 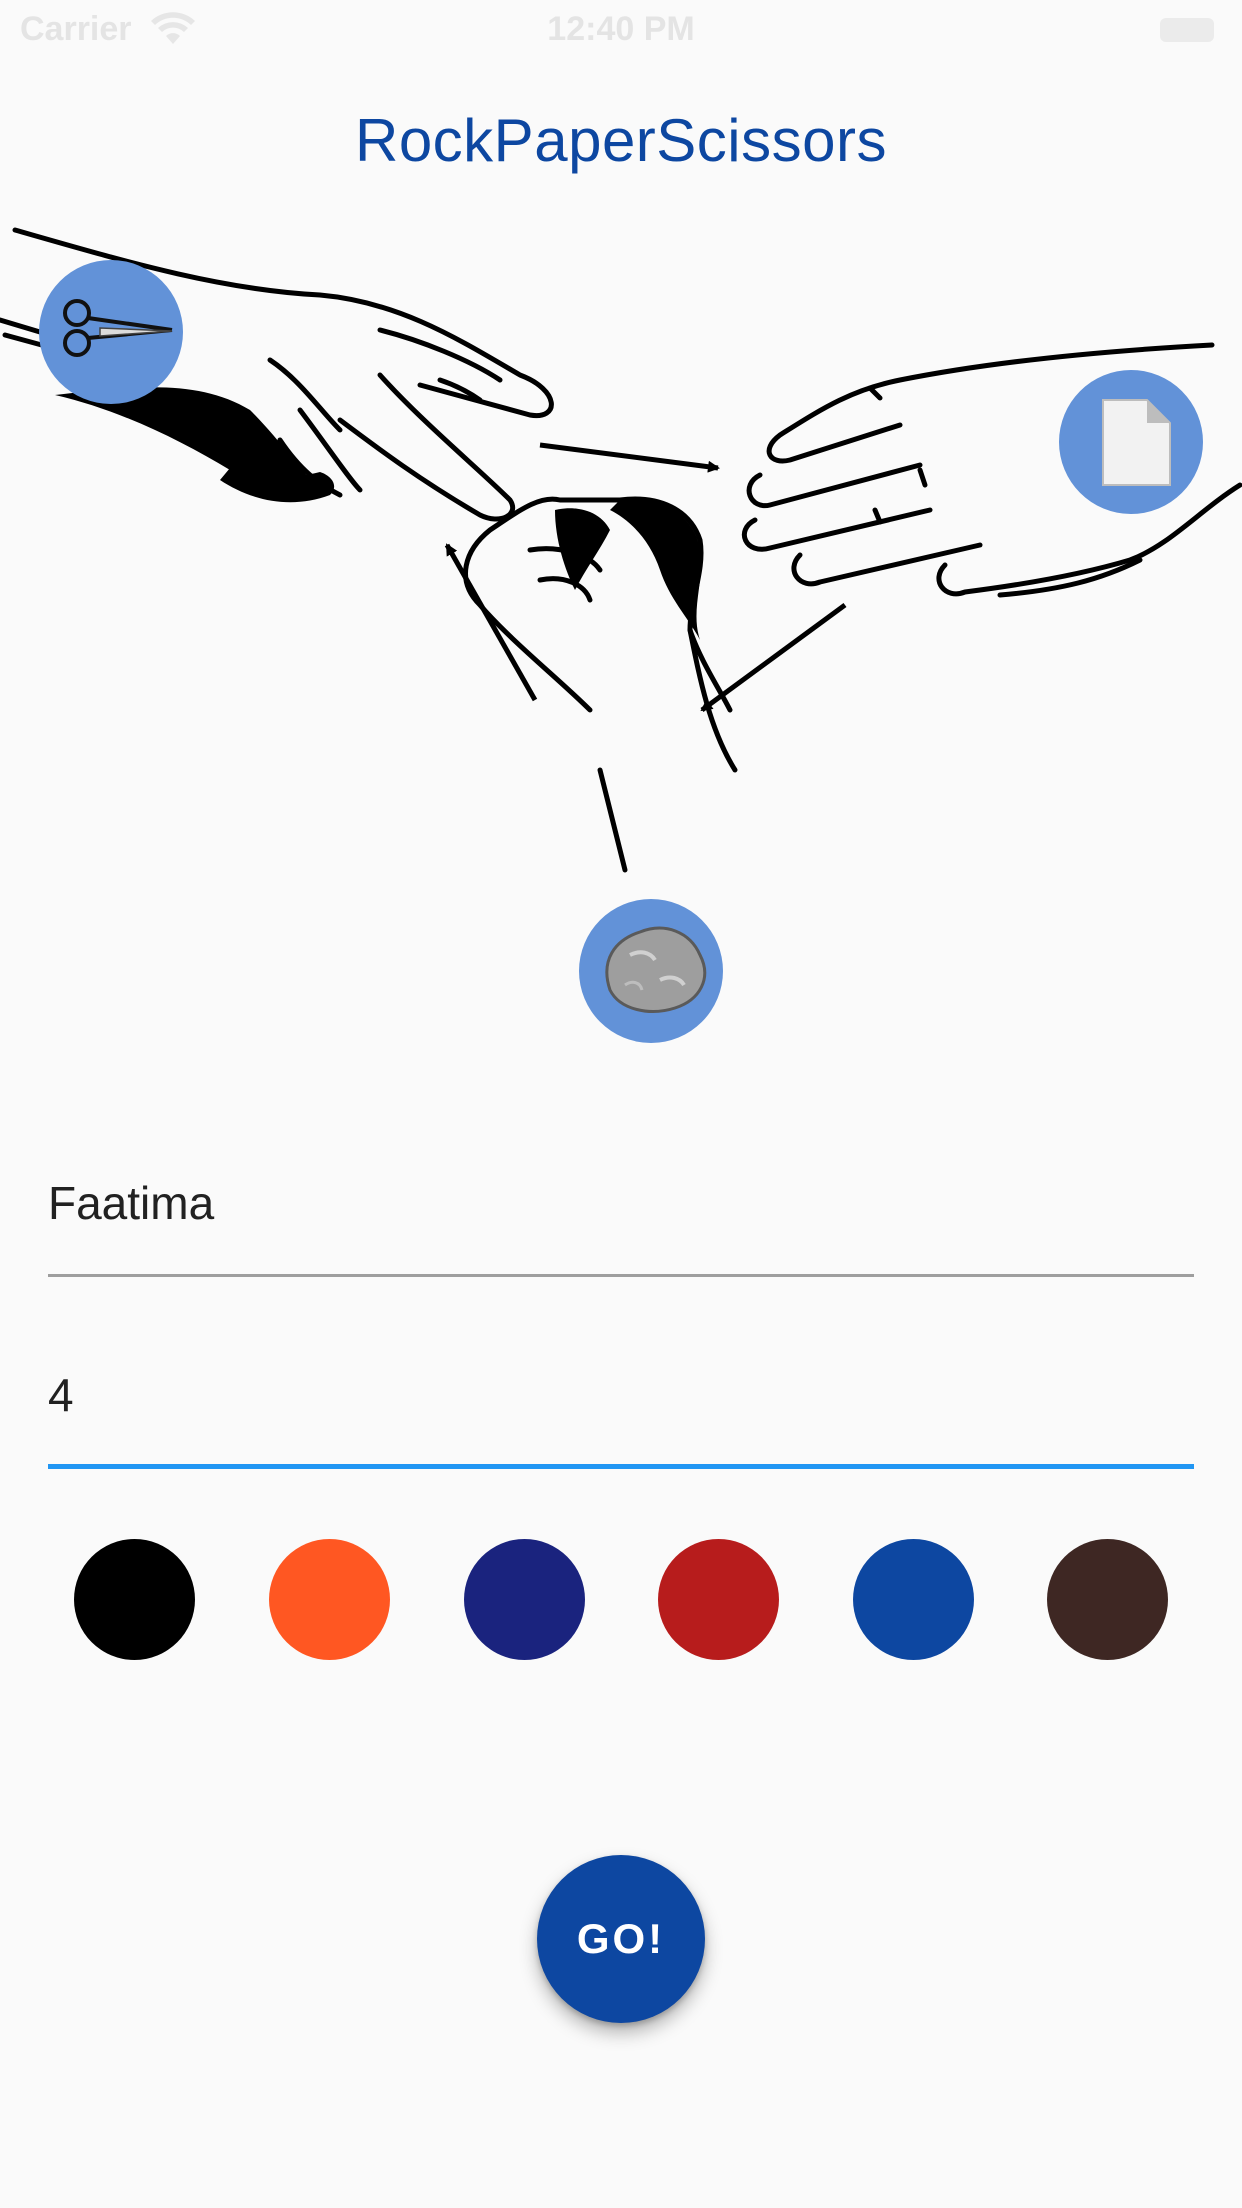 I want to click on page-title: RockPaperScissors, so click(x=620, y=140).